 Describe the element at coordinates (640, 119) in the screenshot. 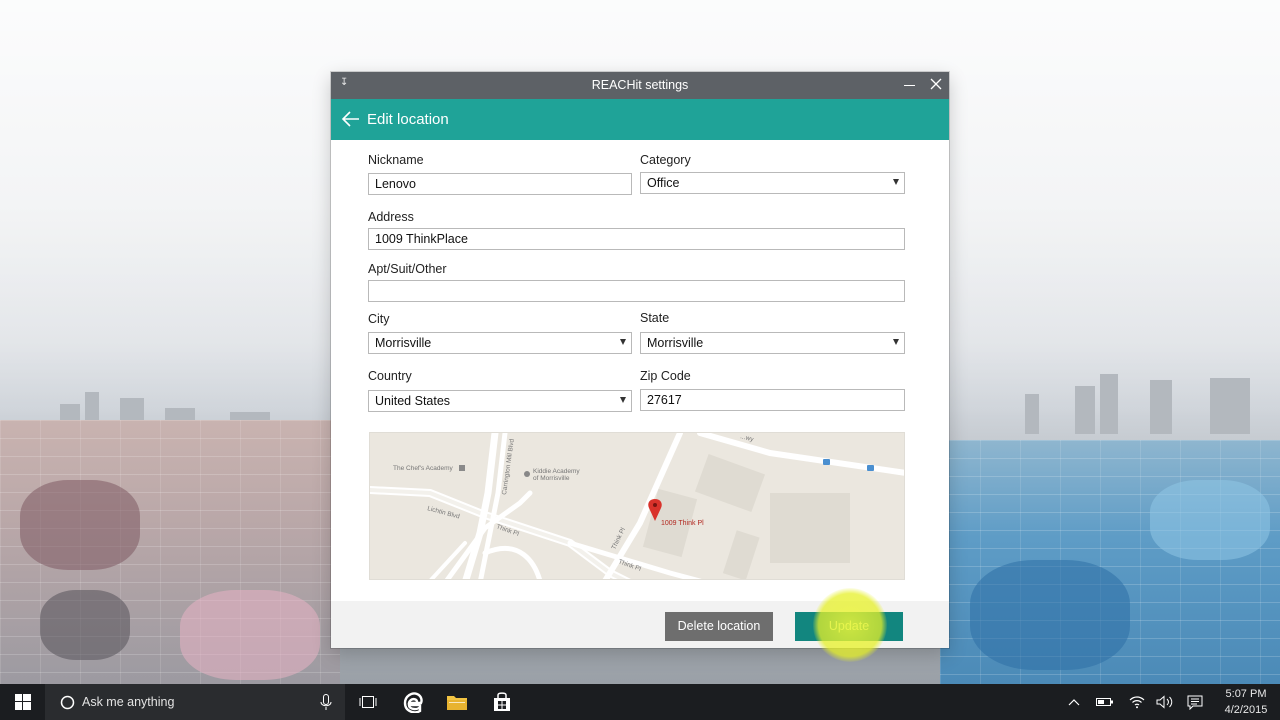

I see `page-header: Edit location` at that location.